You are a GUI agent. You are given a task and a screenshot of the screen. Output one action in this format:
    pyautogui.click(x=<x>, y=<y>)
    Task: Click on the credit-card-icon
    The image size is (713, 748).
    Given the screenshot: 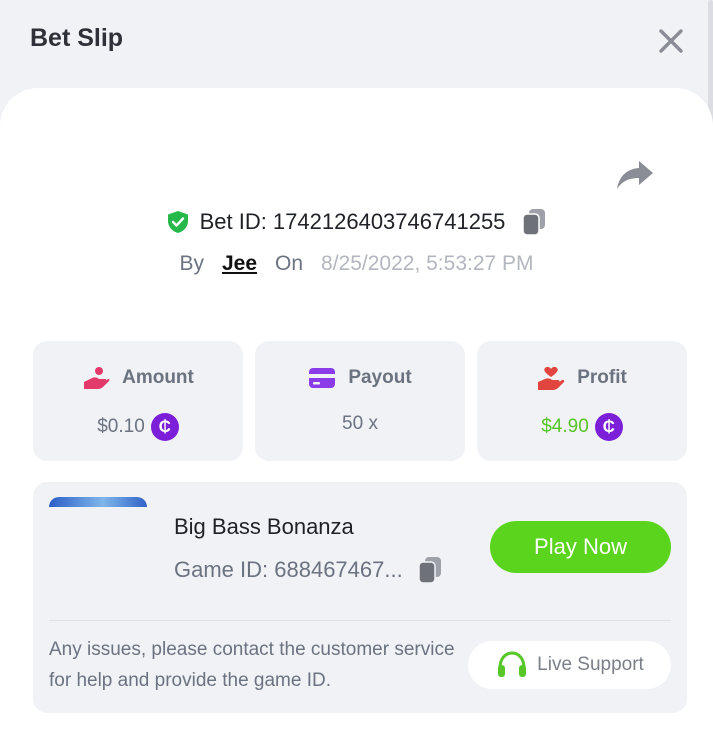 What is the action you would take?
    pyautogui.click(x=322, y=378)
    